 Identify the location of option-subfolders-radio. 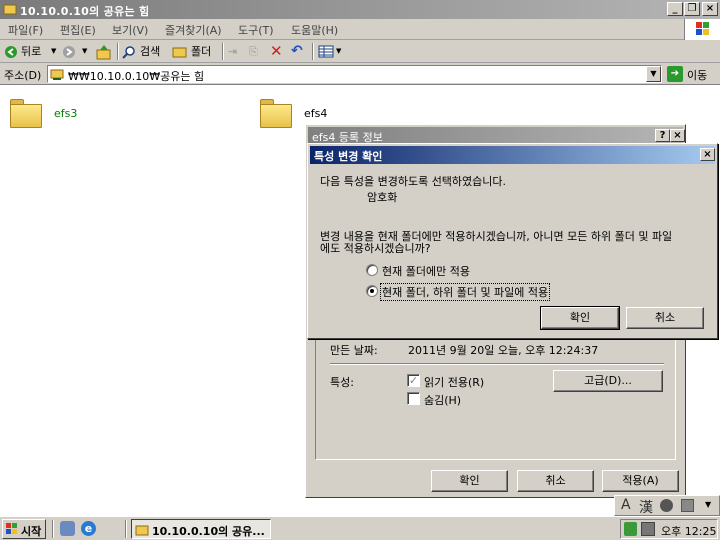
(372, 291).